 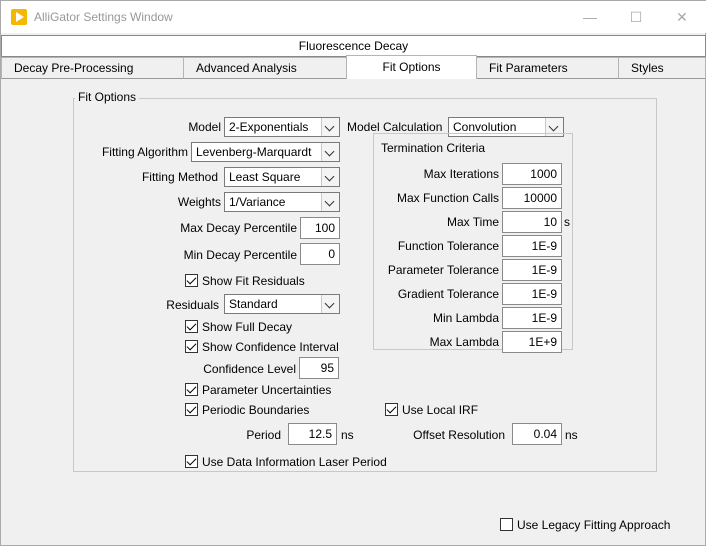 I want to click on parameter-tolerance-label: Parameter Tolerance, so click(x=443, y=270).